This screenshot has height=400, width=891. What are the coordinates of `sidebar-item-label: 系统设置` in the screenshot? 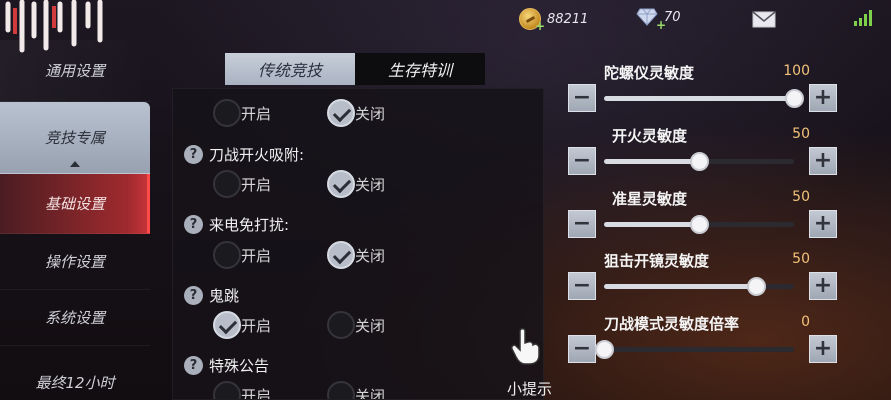 It's located at (74, 318).